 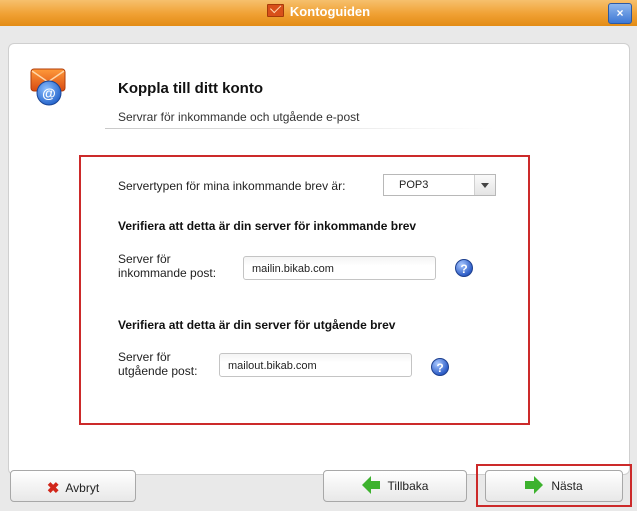 I want to click on chevron-down-icon, so click(x=484, y=185).